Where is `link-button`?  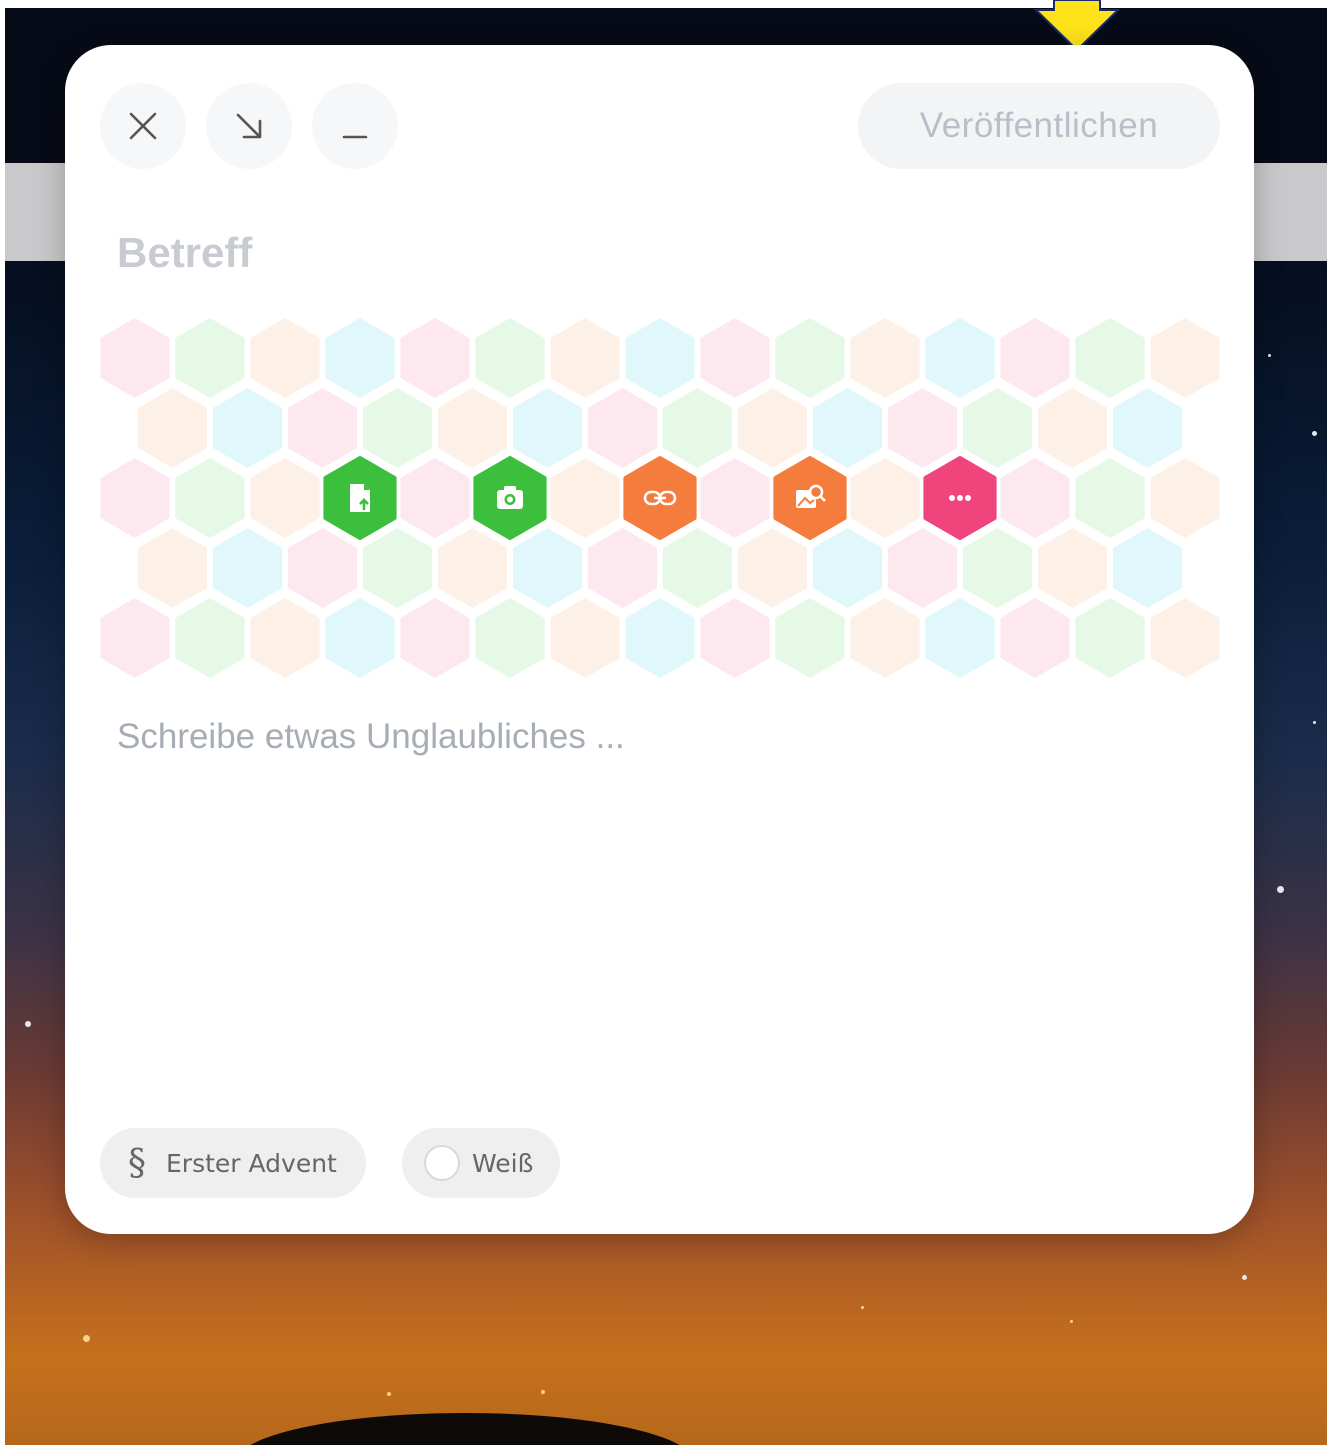
link-button is located at coordinates (660, 498).